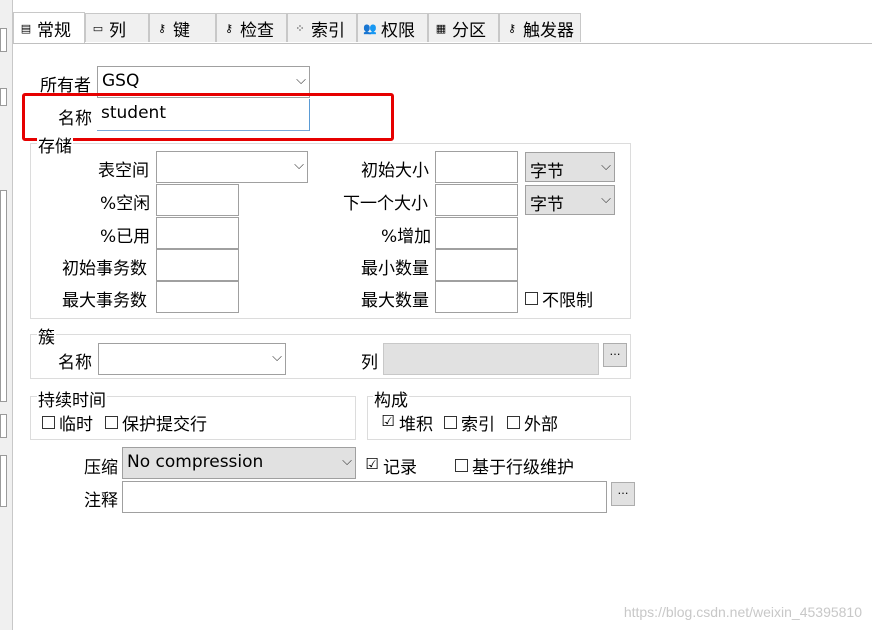 The width and height of the screenshot is (872, 630). Describe the element at coordinates (469, 30) in the screenshot. I see `tab-label: 分区` at that location.